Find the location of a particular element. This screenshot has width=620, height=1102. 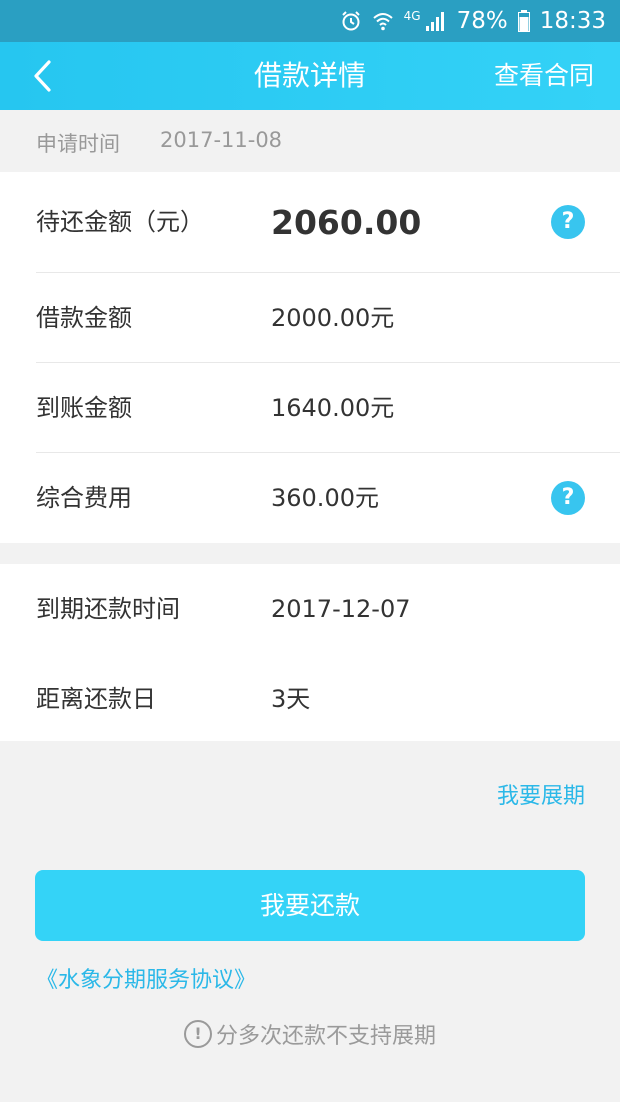

loan-amount-value: 2000.00元 is located at coordinates (333, 318).